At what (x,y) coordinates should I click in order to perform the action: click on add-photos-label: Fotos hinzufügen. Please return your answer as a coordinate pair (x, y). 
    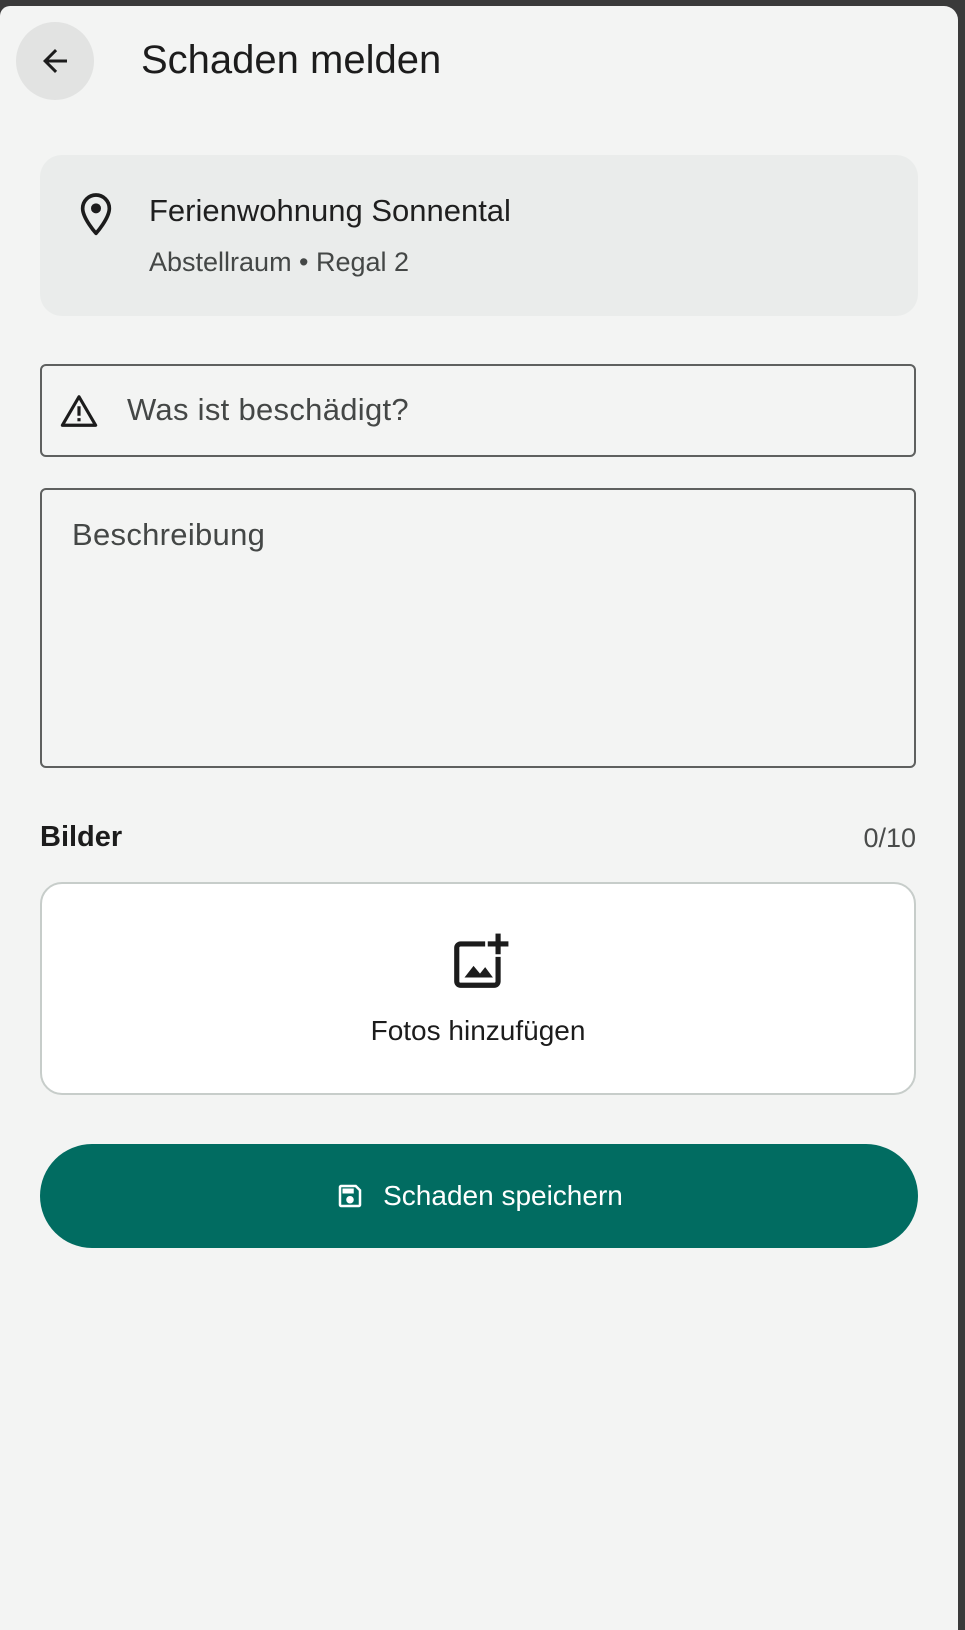
    Looking at the image, I should click on (478, 1030).